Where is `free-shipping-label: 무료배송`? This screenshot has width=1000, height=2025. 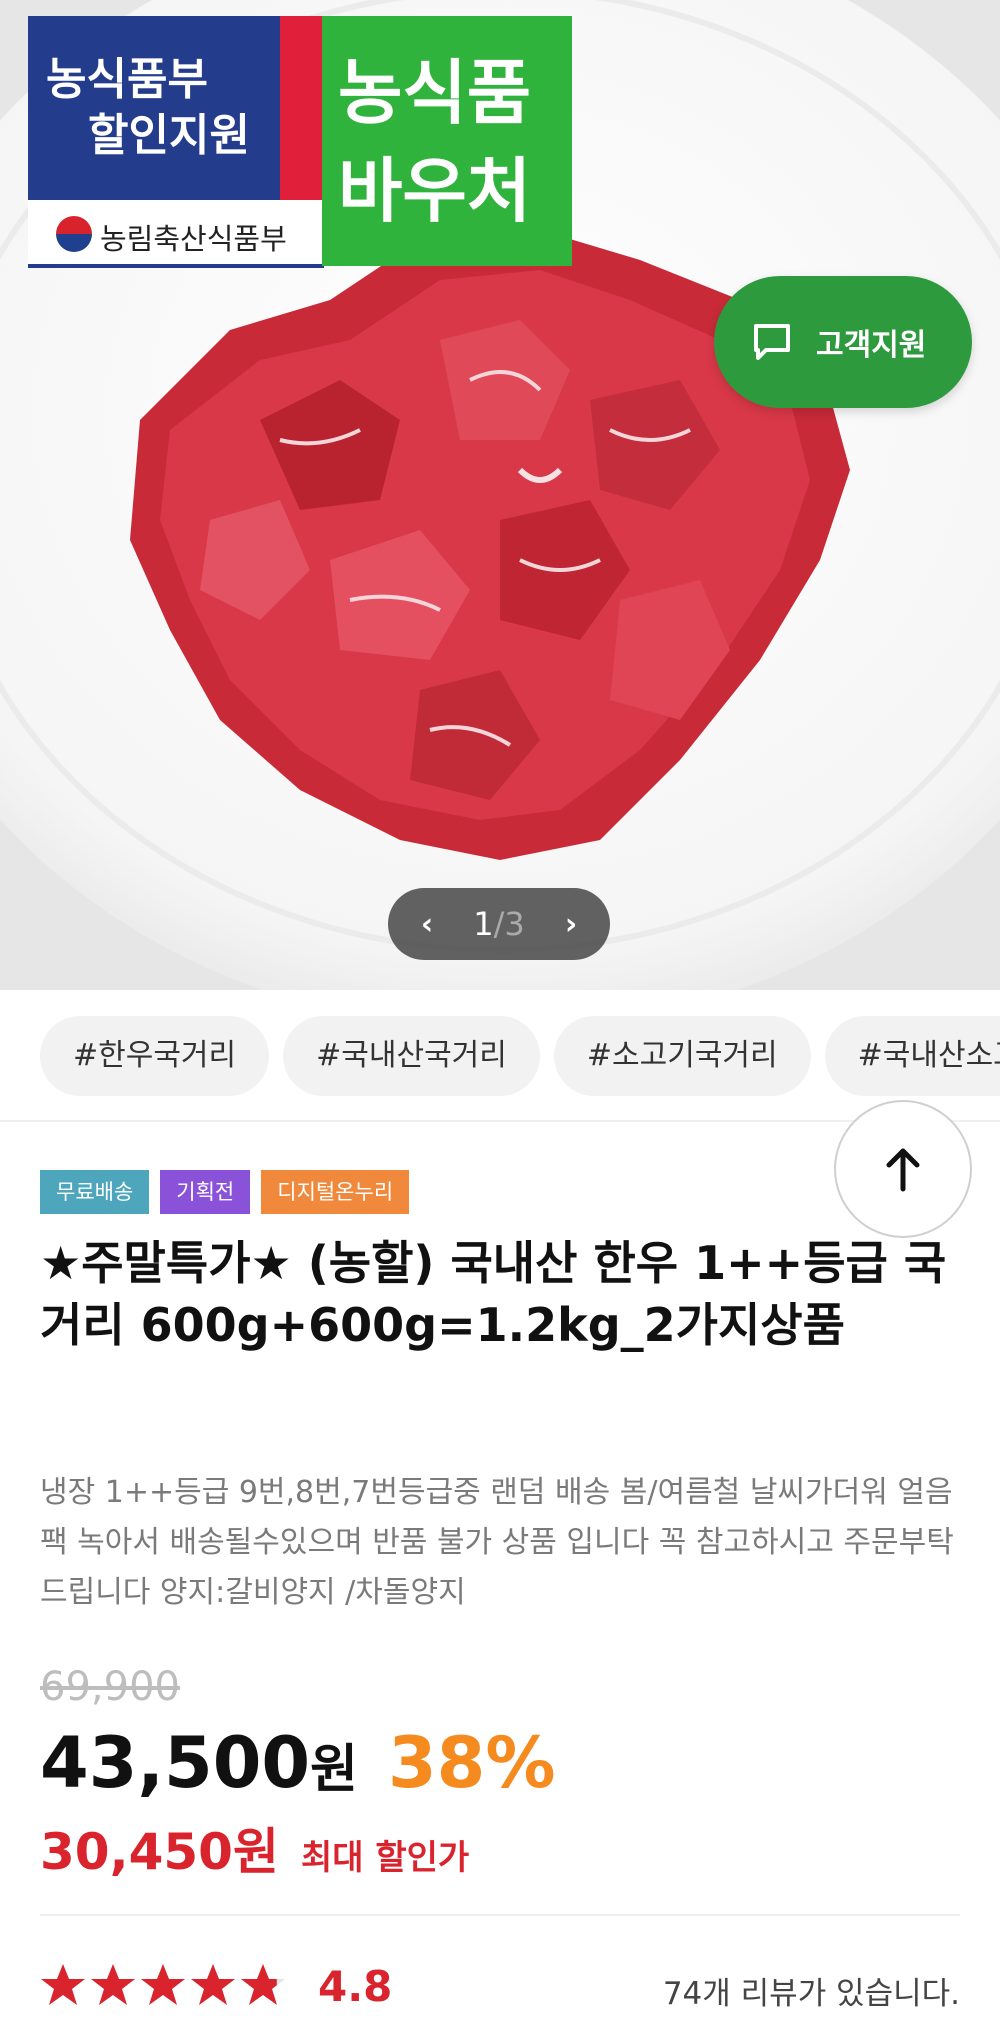
free-shipping-label: 무료배송 is located at coordinates (95, 1192).